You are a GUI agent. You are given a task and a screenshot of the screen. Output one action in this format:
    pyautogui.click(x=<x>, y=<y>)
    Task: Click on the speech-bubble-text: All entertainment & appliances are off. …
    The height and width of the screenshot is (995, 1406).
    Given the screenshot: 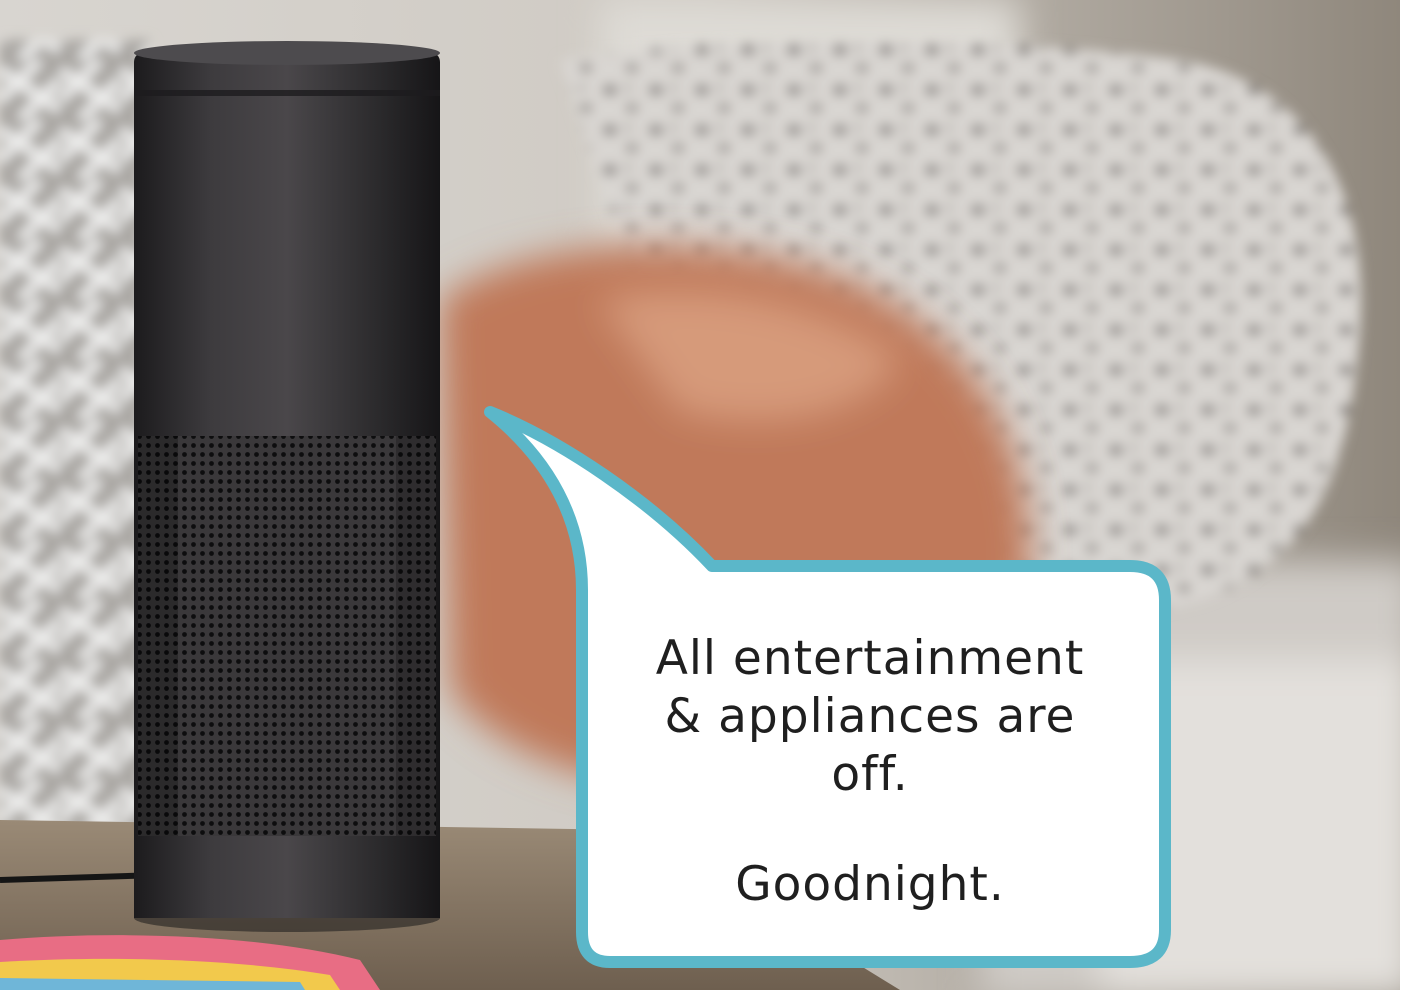 What is the action you would take?
    pyautogui.click(x=870, y=772)
    